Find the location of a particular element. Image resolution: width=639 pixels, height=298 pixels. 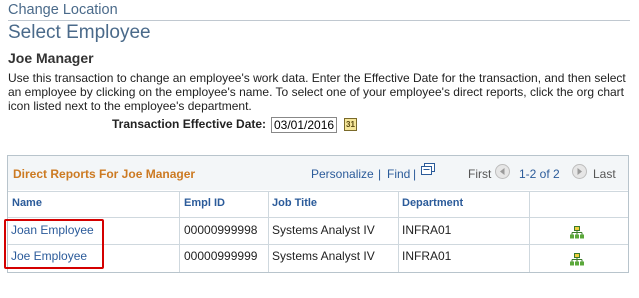

grid-title: Direct Reports For Joe Manager is located at coordinates (104, 174).